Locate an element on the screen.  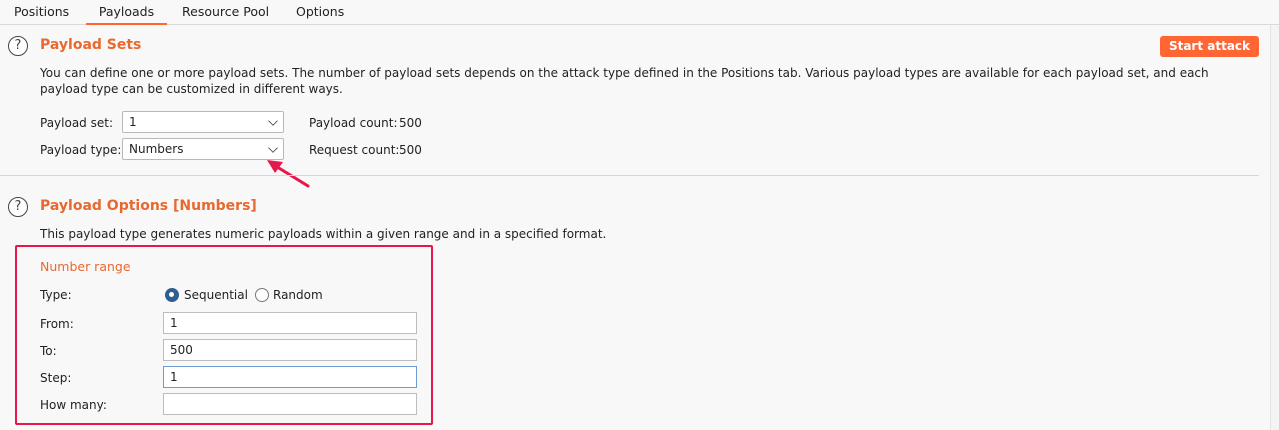
section-title-payload-options: Payload Options [Numbers] is located at coordinates (148, 206).